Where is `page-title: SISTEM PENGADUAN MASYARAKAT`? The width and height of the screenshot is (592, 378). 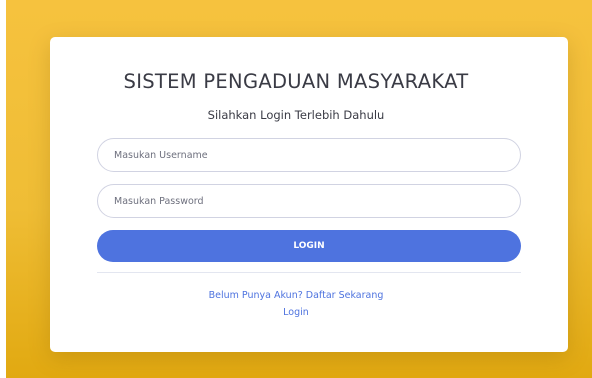
page-title: SISTEM PENGADUAN MASYARAKAT is located at coordinates (296, 81).